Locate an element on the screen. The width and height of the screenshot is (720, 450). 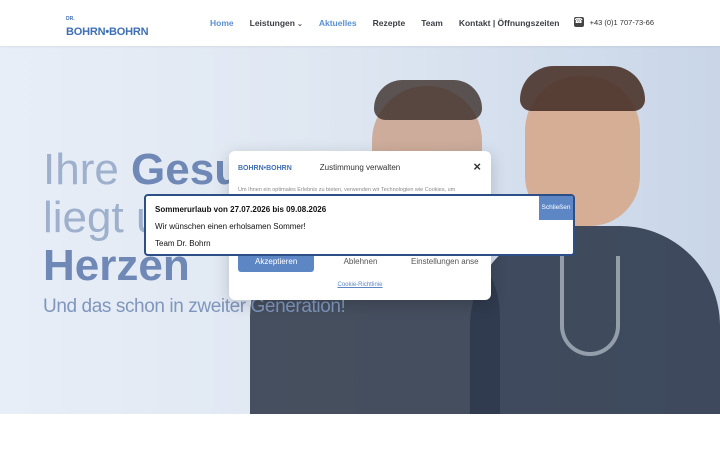
phone-icon: ☎ is located at coordinates (578, 22).